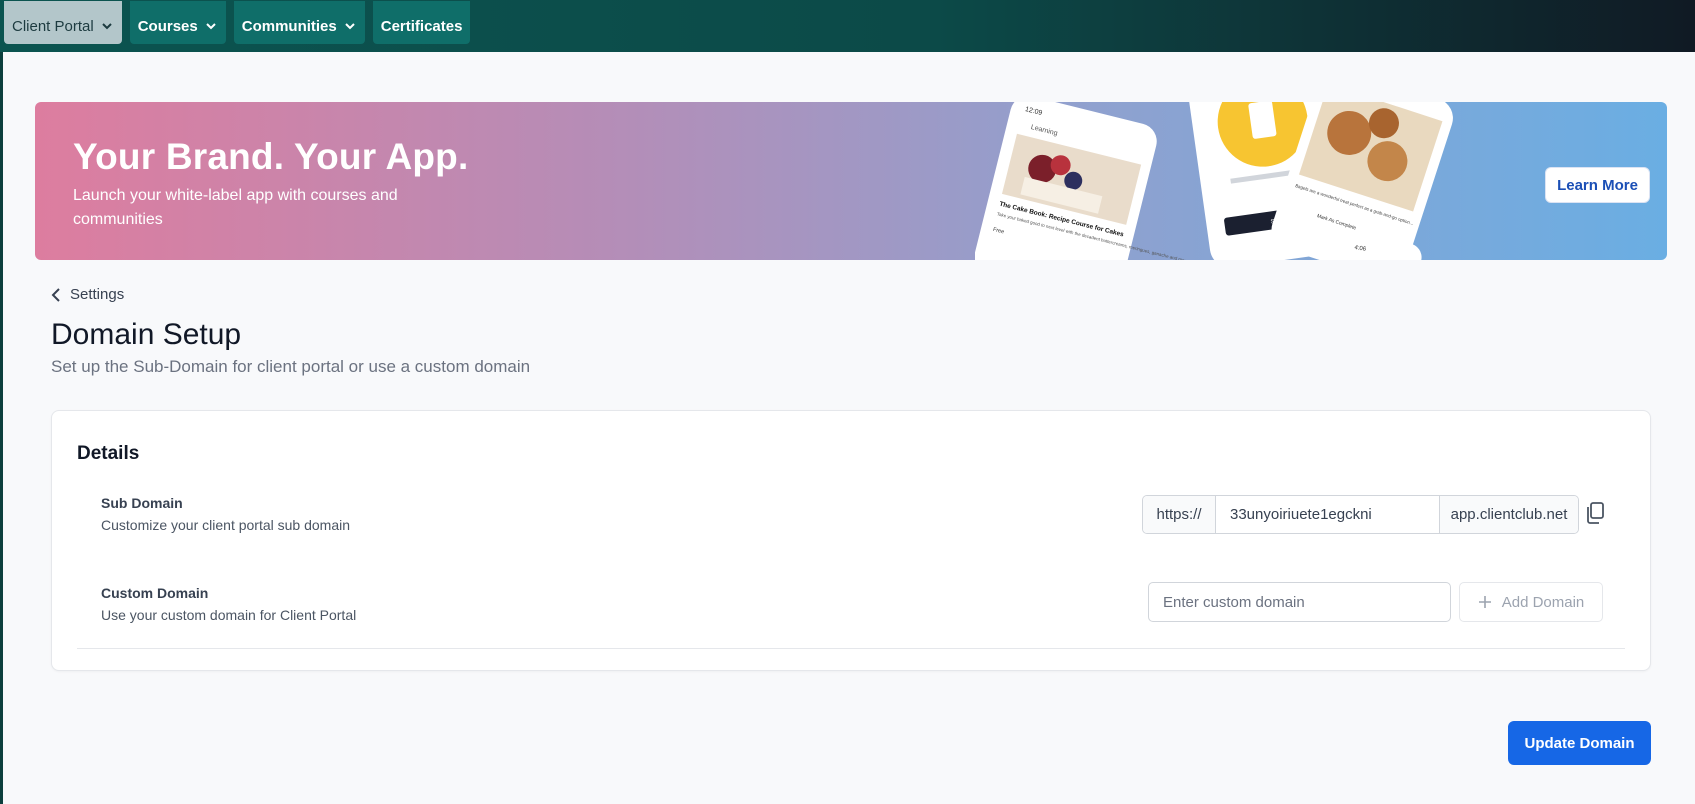  Describe the element at coordinates (289, 26) in the screenshot. I see `nav-communities-label: Communities` at that location.